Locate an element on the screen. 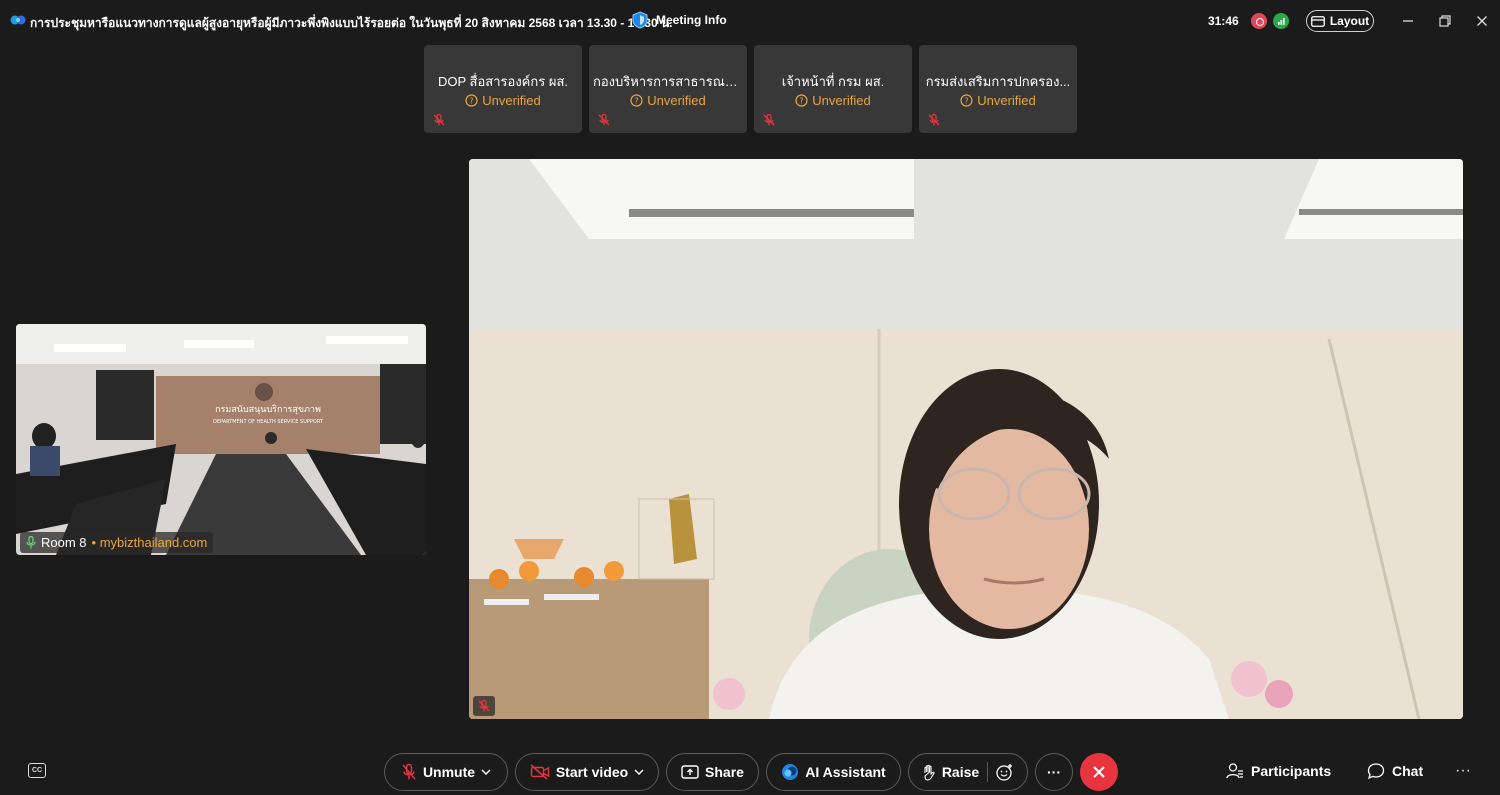 The height and width of the screenshot is (795, 1500). more-options-button: ··· is located at coordinates (1054, 772).